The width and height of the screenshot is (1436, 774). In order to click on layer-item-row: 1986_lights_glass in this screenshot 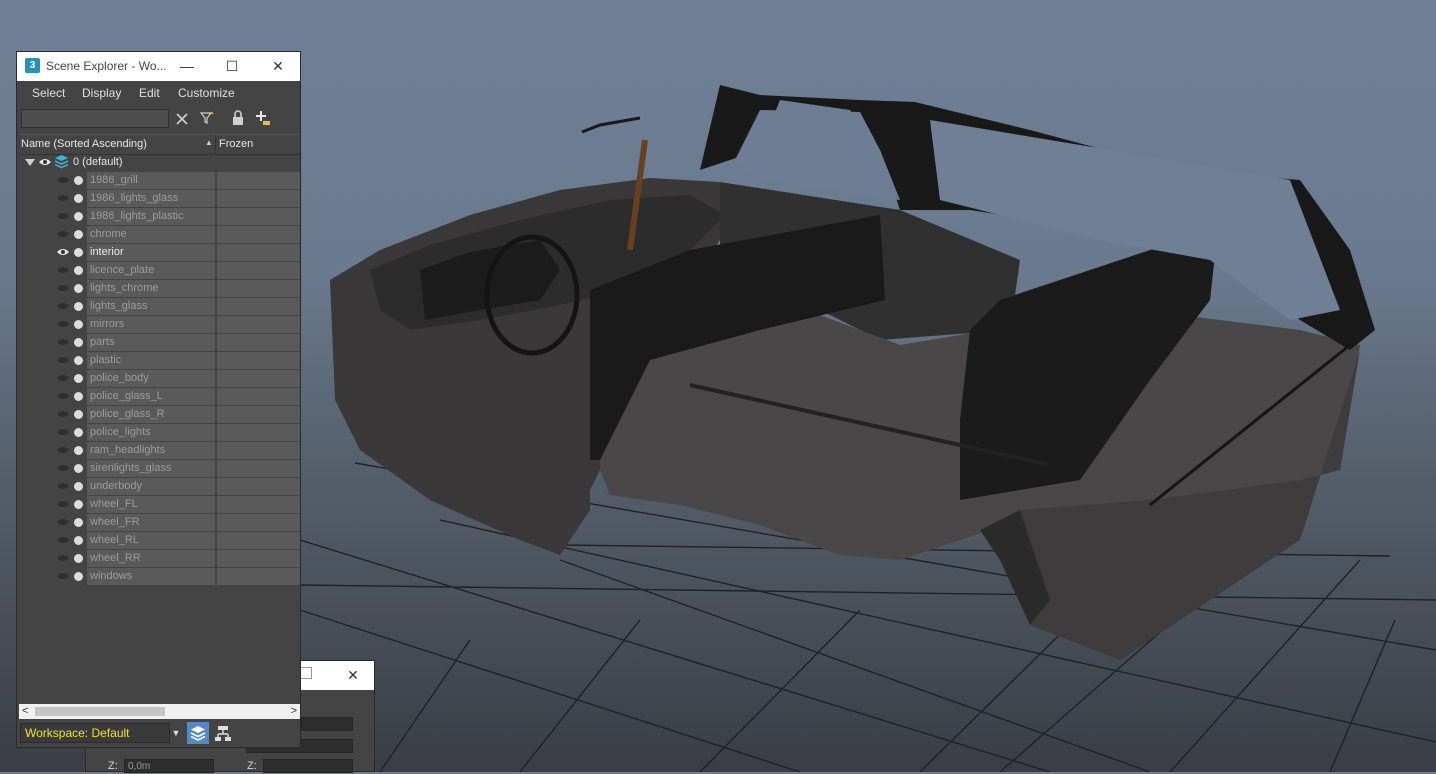, I will do `click(159, 199)`.